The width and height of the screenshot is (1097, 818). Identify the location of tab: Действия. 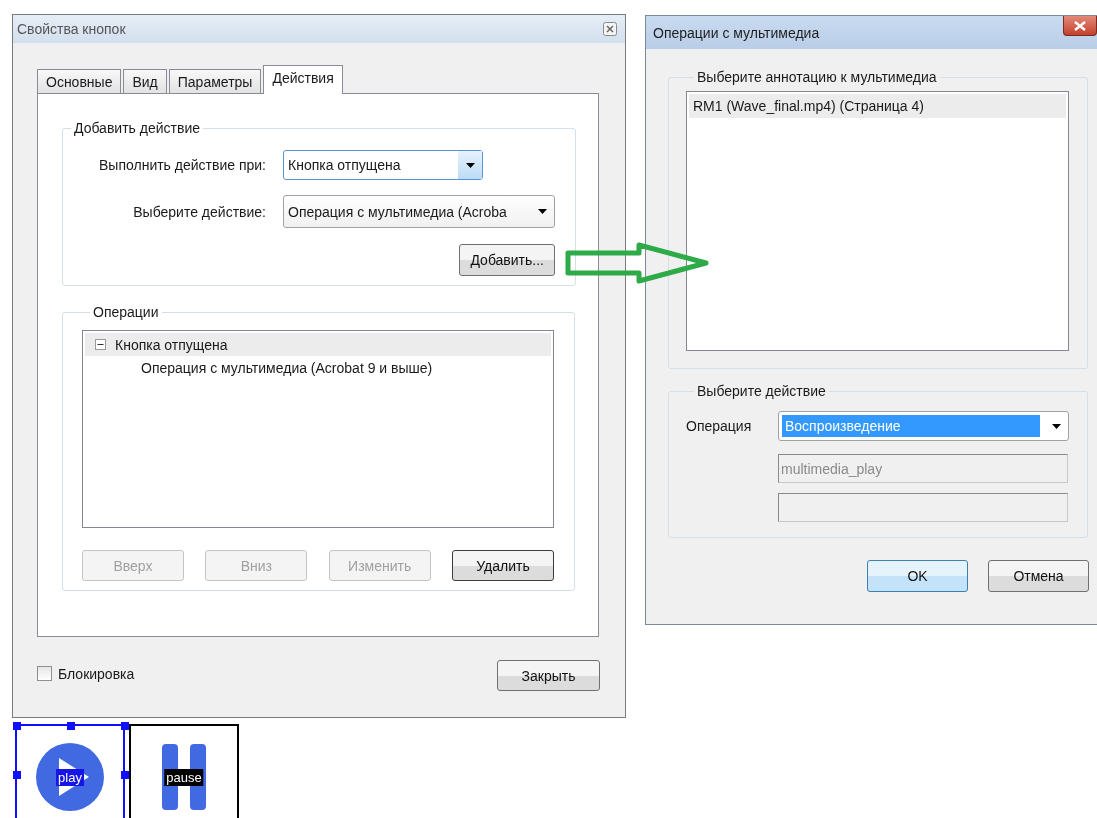
(303, 79).